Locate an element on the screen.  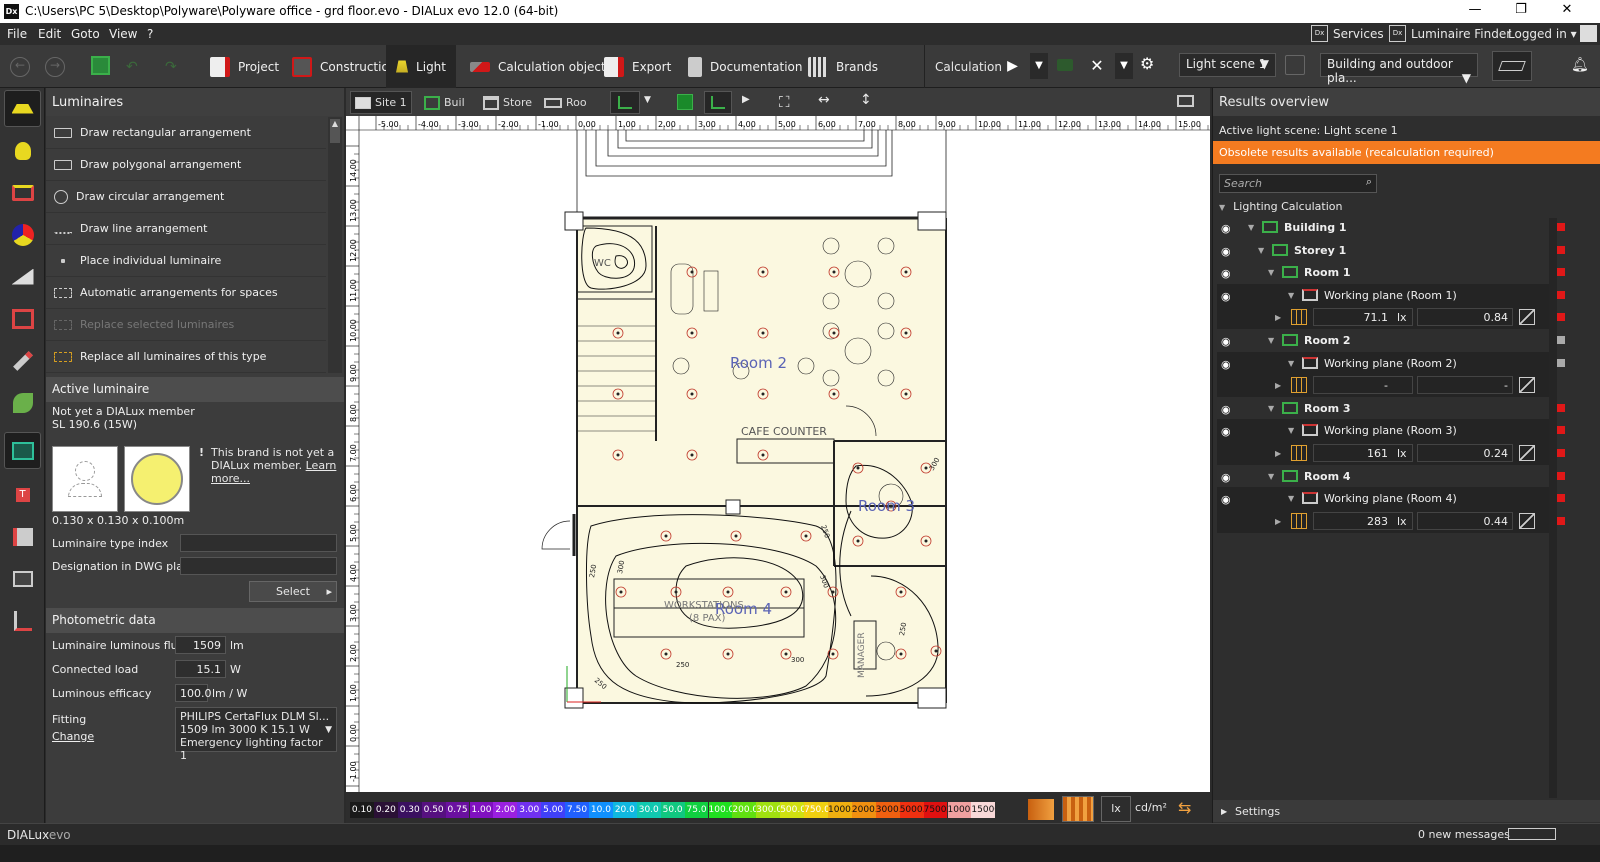
gear-icon: ⚙ is located at coordinates (1147, 63).